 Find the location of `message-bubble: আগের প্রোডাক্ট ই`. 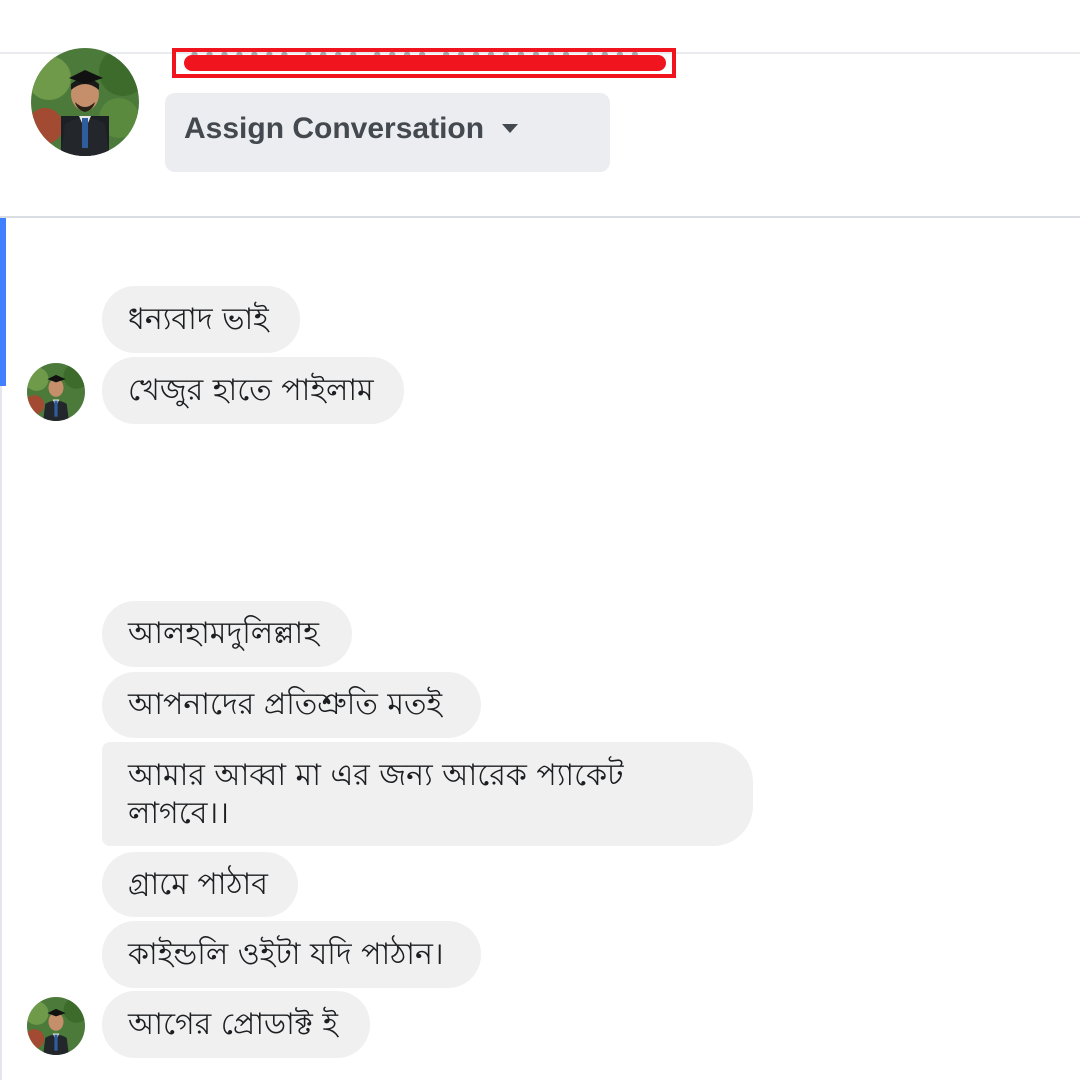

message-bubble: আগের প্রোডাক্ট ই is located at coordinates (236, 1024).